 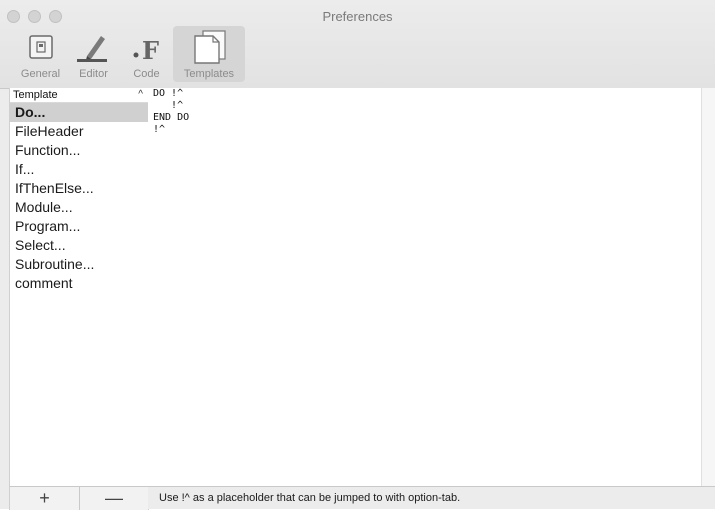 I want to click on preferences-toolbar: General Editor F Code Templates, so click(x=129, y=54).